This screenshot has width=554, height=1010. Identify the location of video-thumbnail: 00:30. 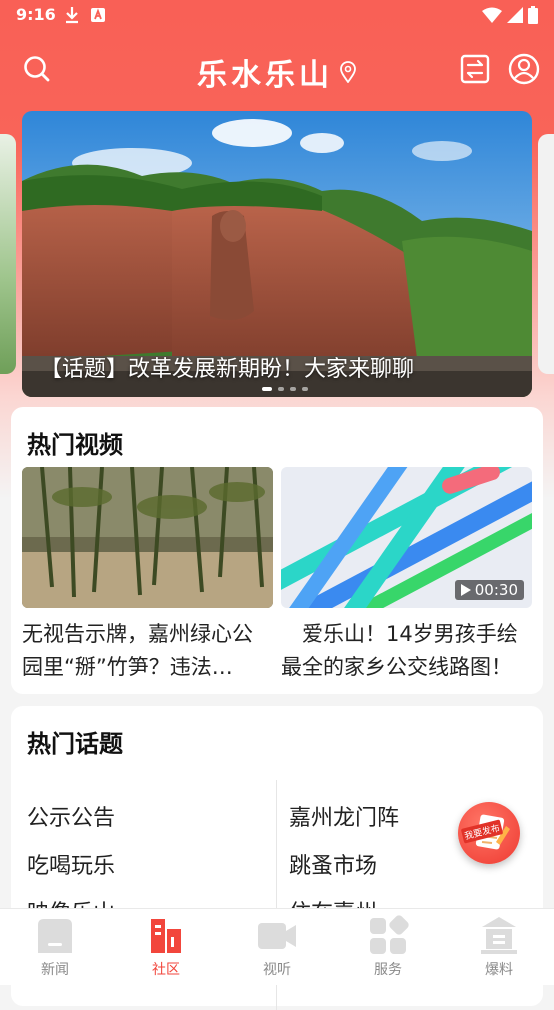
(406, 537).